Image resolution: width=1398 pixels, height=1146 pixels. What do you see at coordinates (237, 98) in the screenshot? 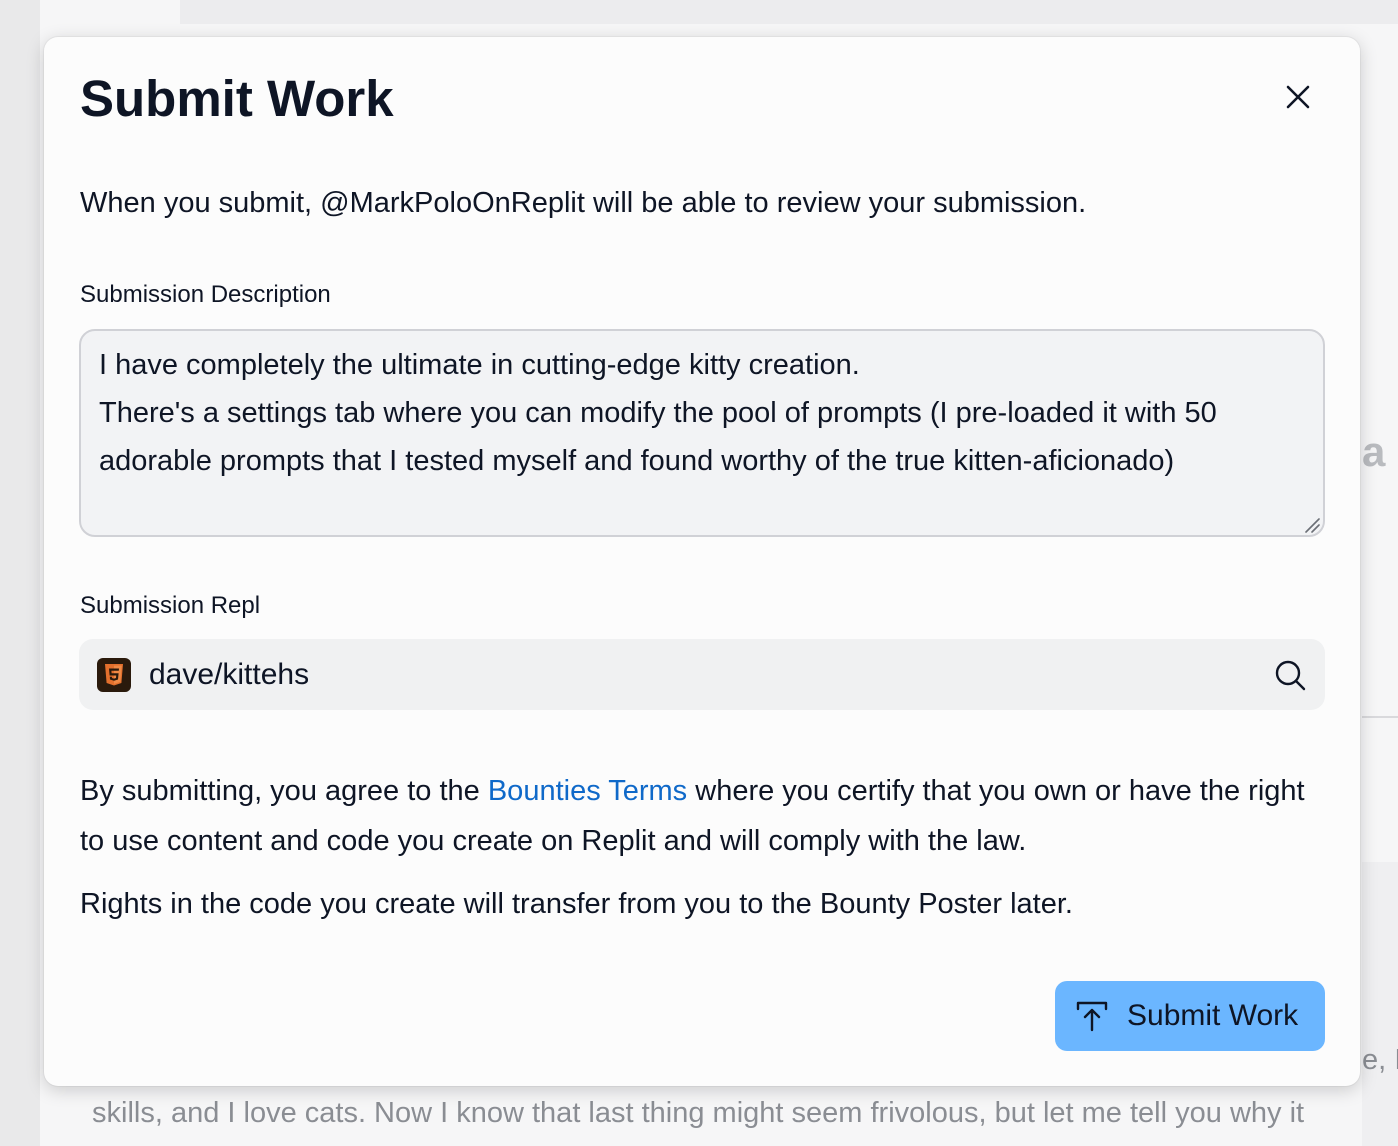
I see `dialog-title: Submit Work` at bounding box center [237, 98].